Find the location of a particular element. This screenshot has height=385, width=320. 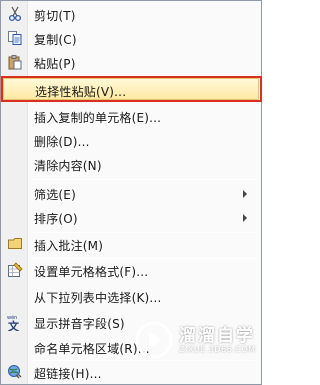

menu-item-label: 插入批注(M) is located at coordinates (69, 246).